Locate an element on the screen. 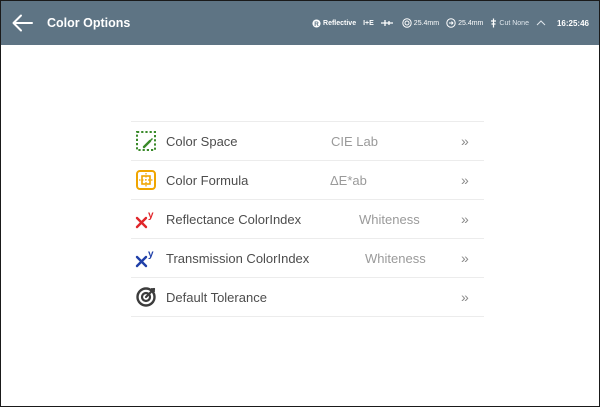 This screenshot has width=600, height=407. menu-item-reflectance-colorindex: y Reflectance ColorIndex Whiteness » is located at coordinates (307, 219).